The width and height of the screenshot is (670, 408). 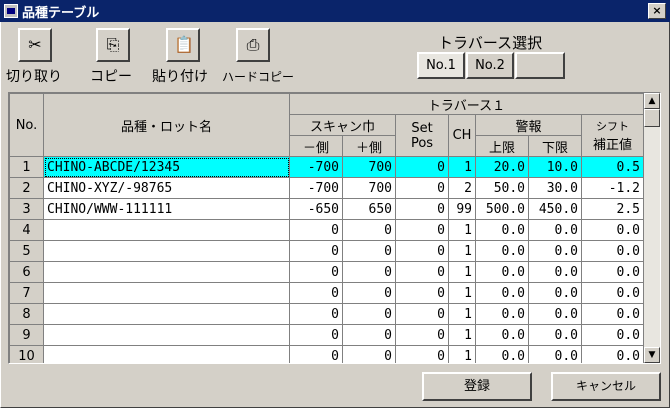 I want to click on cell-name: CHINO/WWW-111111, so click(x=166, y=209).